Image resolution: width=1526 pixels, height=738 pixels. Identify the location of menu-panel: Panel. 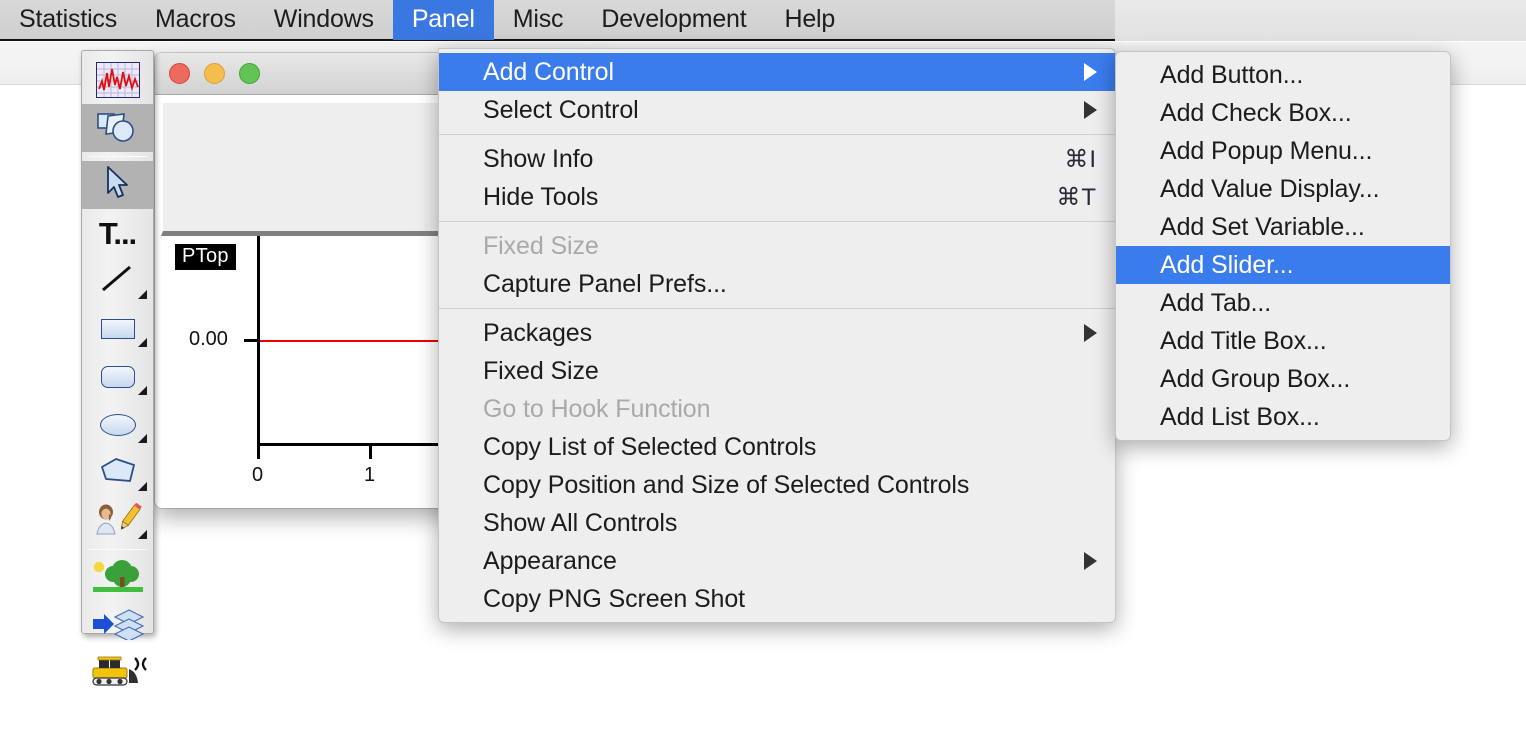
(443, 20).